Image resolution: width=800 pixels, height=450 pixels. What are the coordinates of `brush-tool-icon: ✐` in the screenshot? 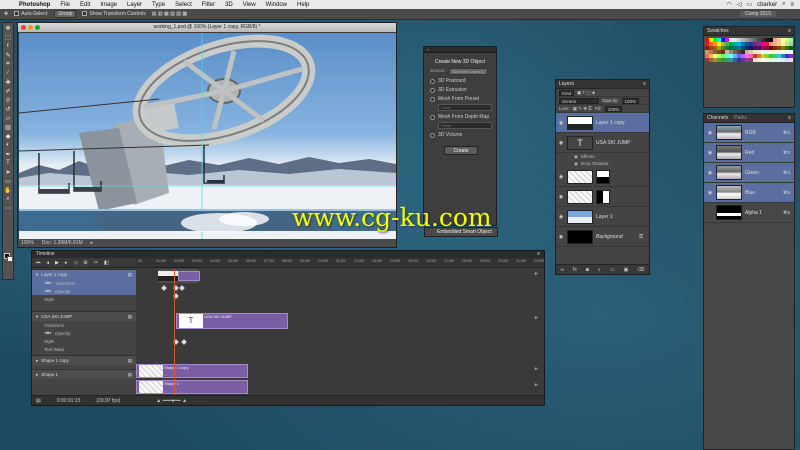 It's located at (8, 91).